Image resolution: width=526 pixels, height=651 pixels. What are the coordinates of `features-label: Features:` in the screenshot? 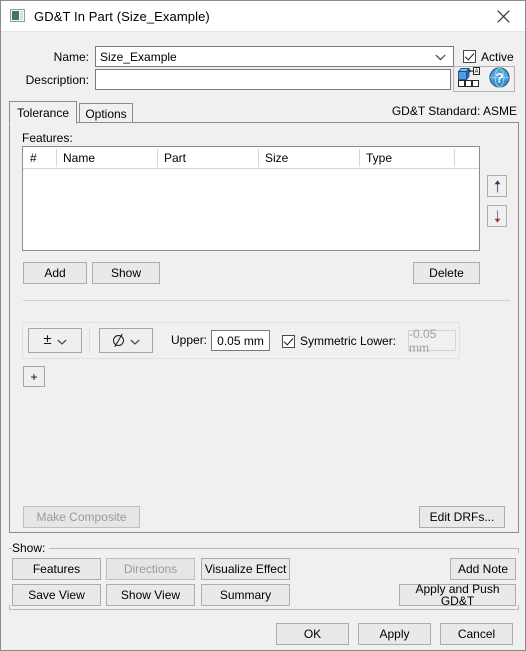 It's located at (47, 138).